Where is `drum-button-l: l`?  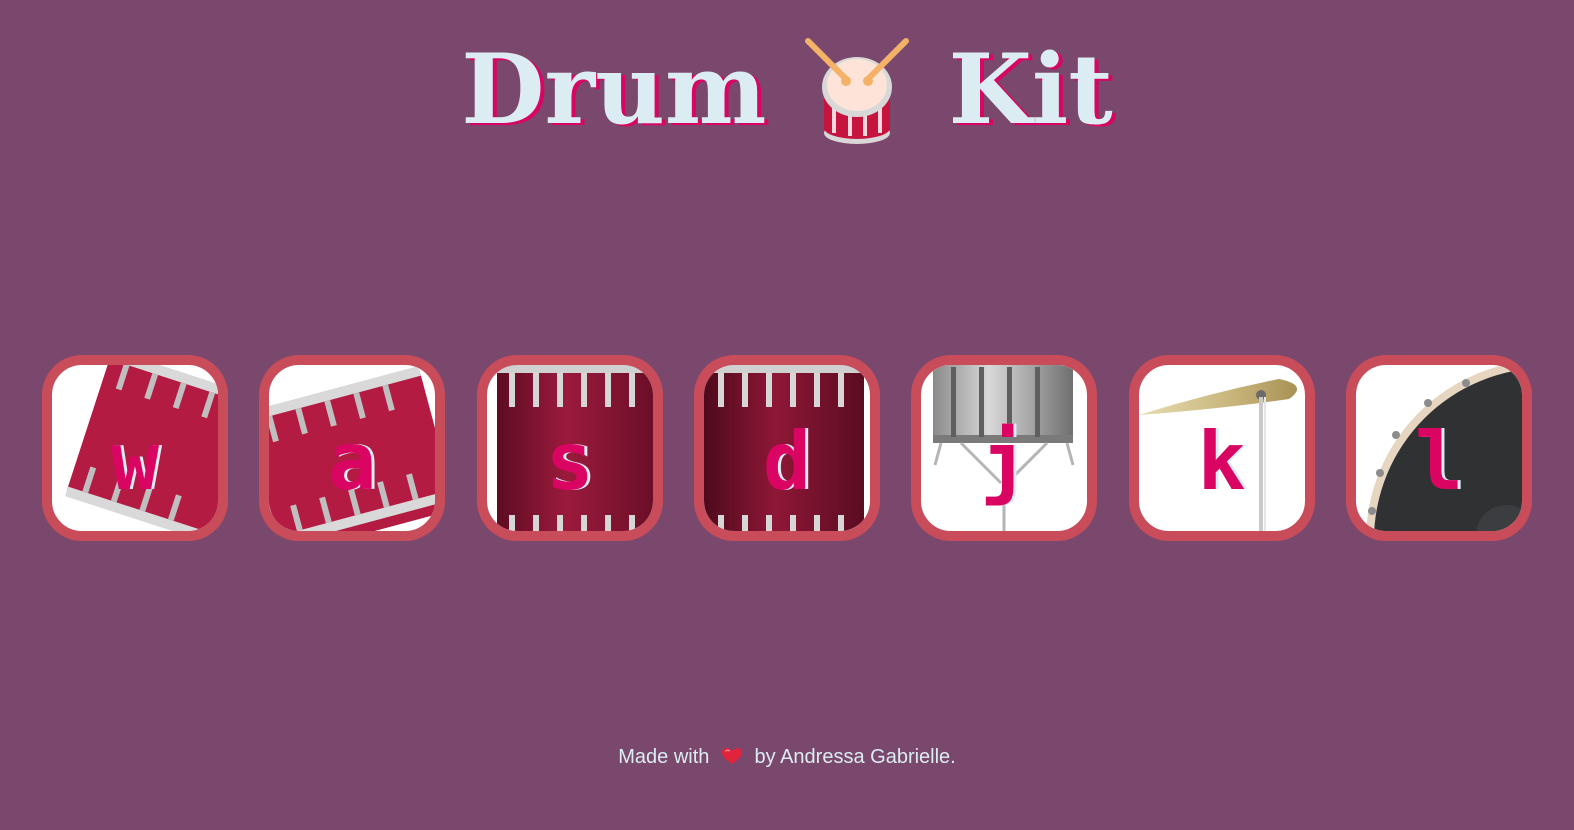
drum-button-l: l is located at coordinates (1438, 448).